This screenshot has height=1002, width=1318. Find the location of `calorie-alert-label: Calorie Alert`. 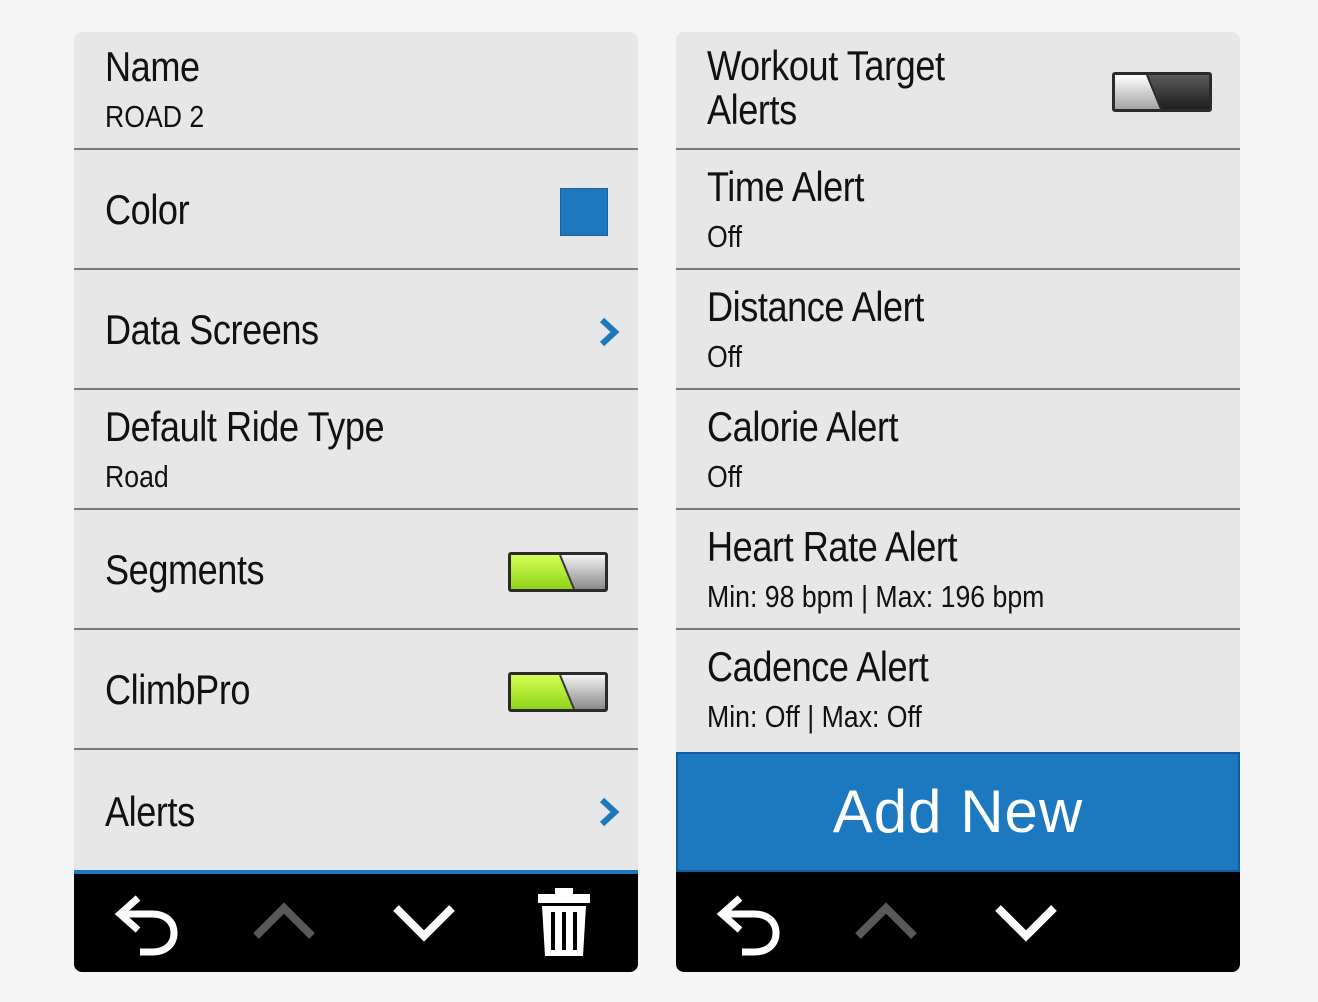

calorie-alert-label: Calorie Alert is located at coordinates (803, 426).